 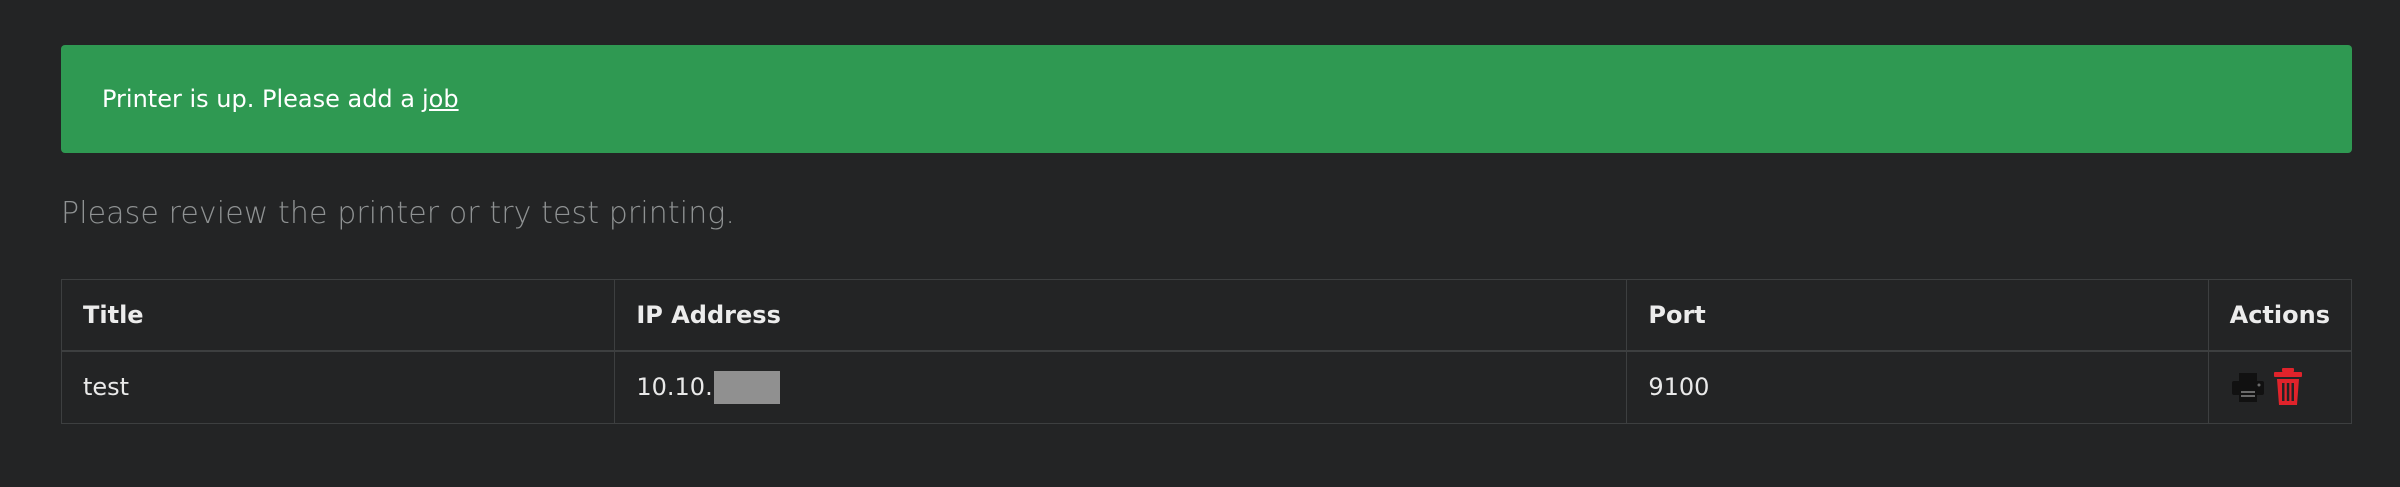 I want to click on trash-icon, so click(x=2288, y=387).